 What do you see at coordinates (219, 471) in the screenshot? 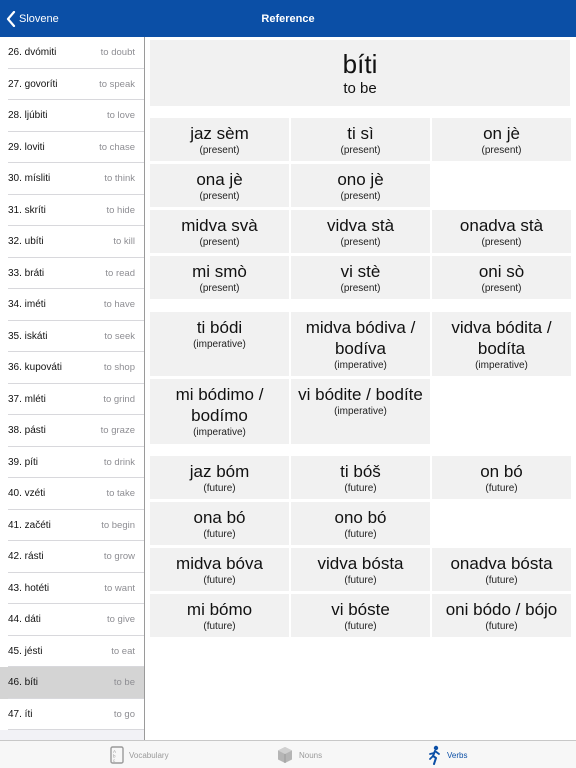
I see `future-form: jaz bóm` at bounding box center [219, 471].